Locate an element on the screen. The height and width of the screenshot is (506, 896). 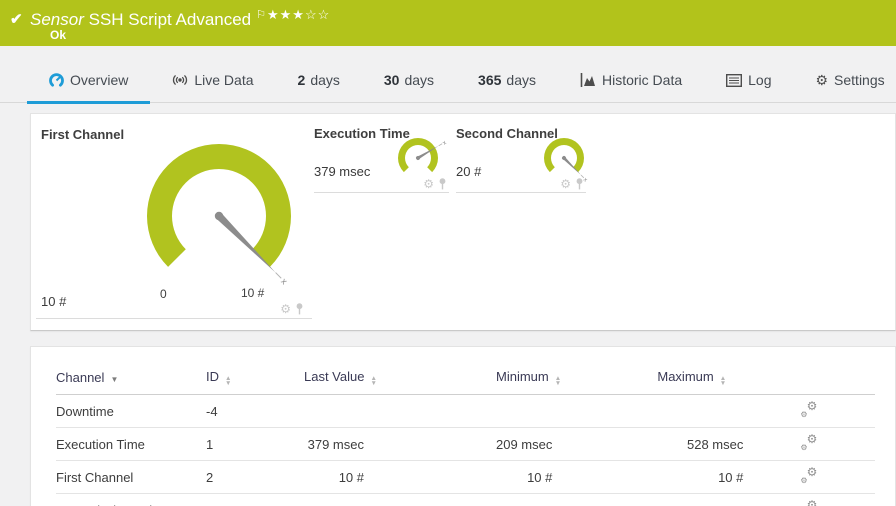
tab-label: Historic Data is located at coordinates (642, 80).